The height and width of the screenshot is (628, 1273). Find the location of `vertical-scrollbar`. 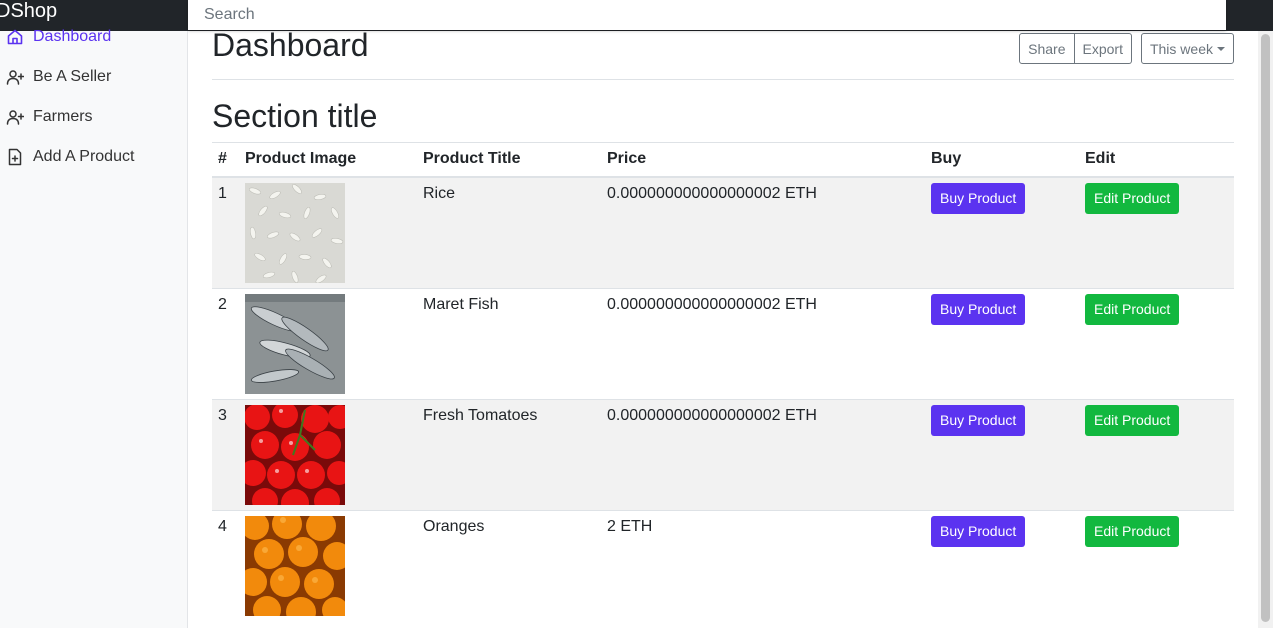

vertical-scrollbar is located at coordinates (1265, 329).